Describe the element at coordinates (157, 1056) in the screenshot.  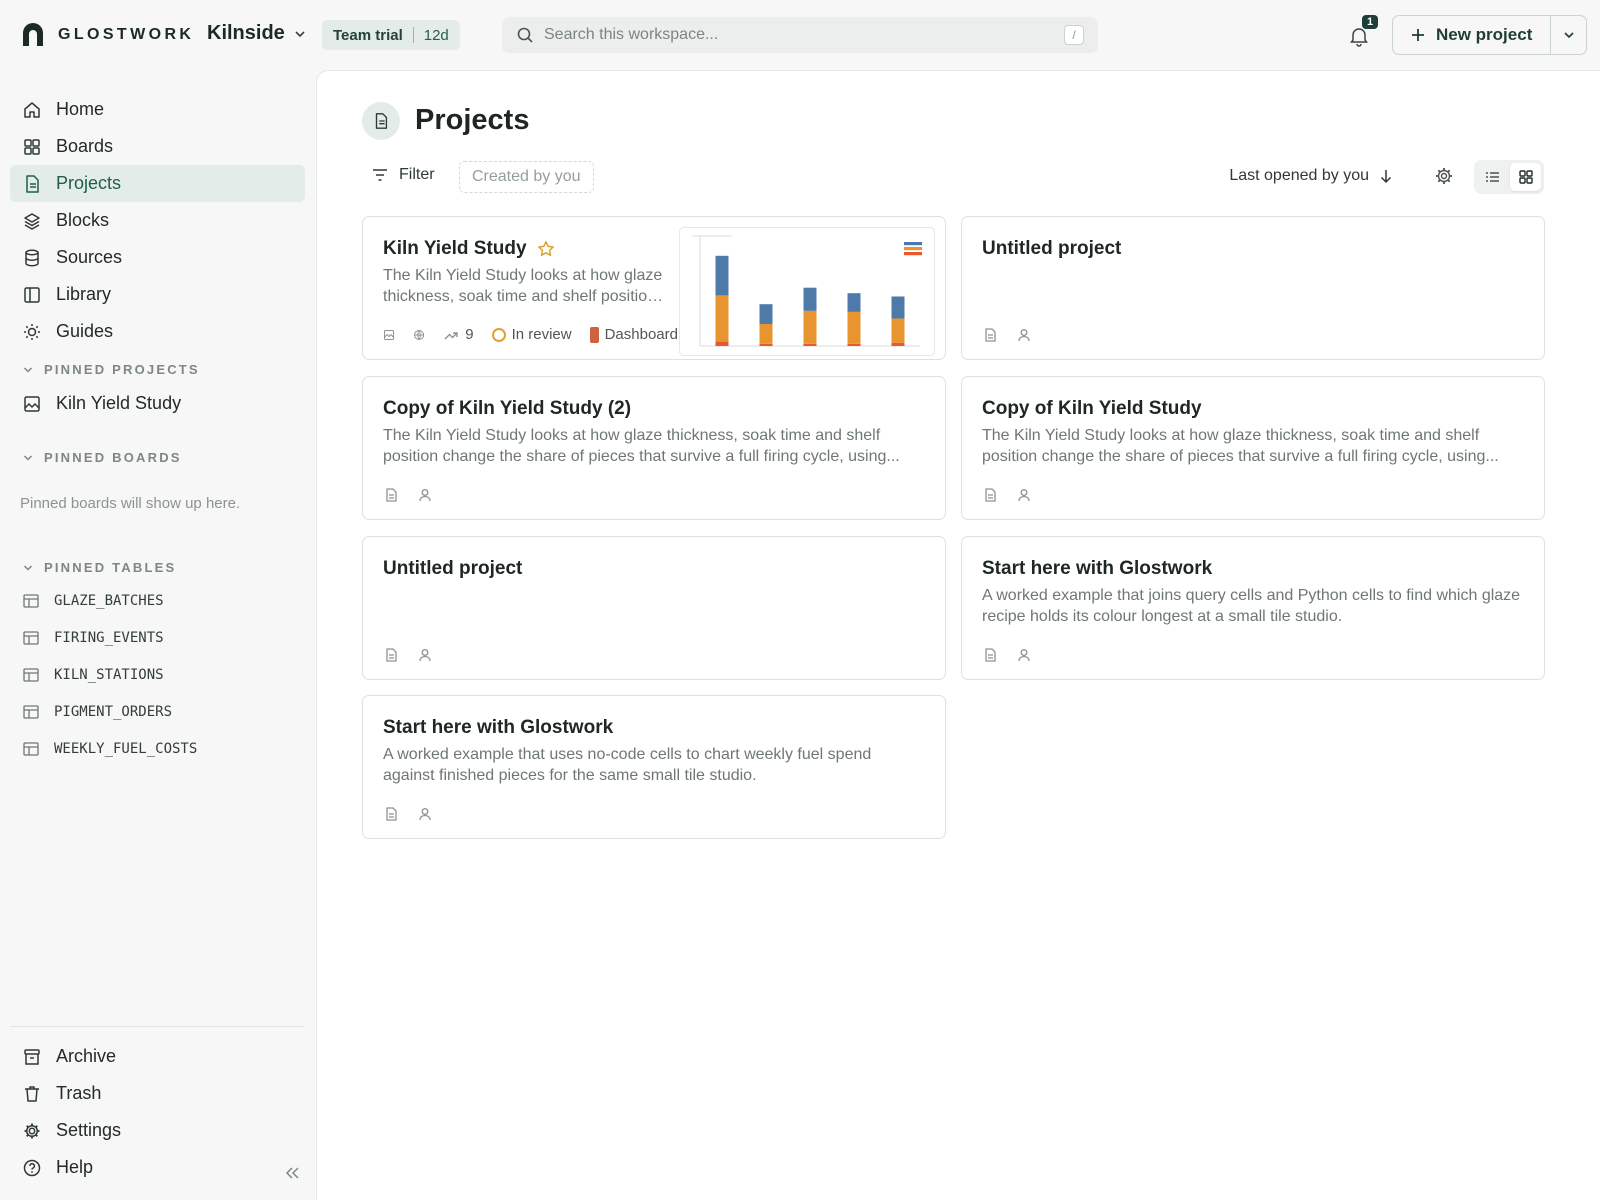
I see `sidebar-item-archive: Archive` at that location.